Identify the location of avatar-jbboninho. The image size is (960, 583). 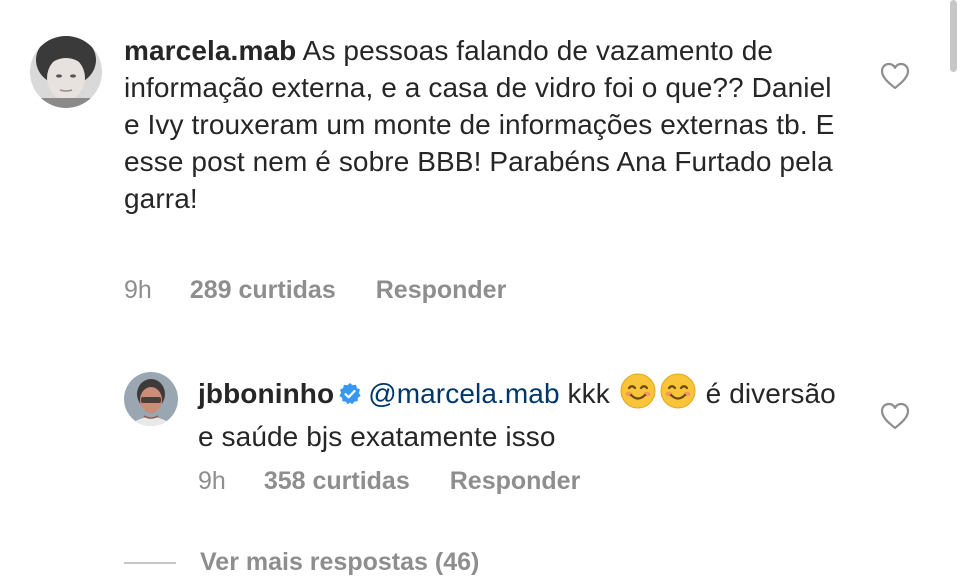
(151, 399).